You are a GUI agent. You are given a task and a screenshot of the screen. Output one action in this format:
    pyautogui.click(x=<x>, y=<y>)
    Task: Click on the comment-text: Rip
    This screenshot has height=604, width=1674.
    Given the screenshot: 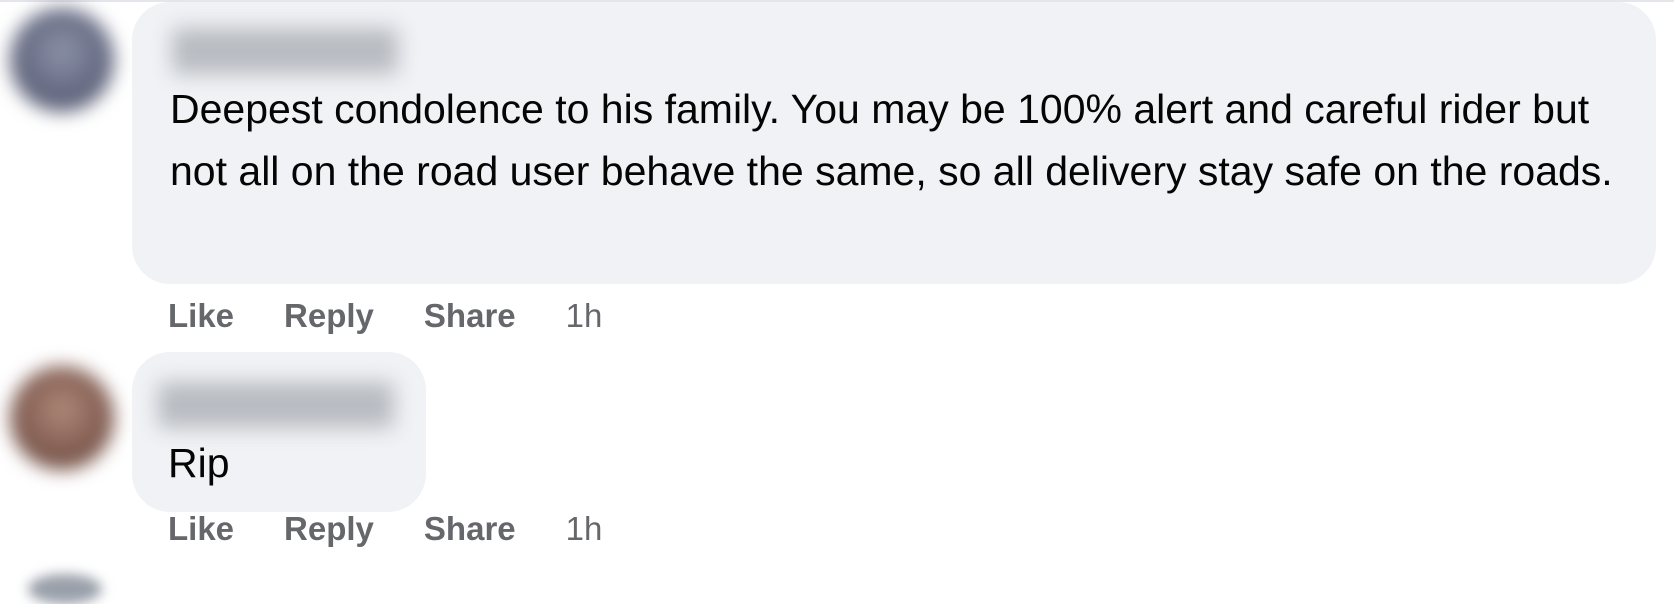 What is the action you would take?
    pyautogui.click(x=199, y=463)
    